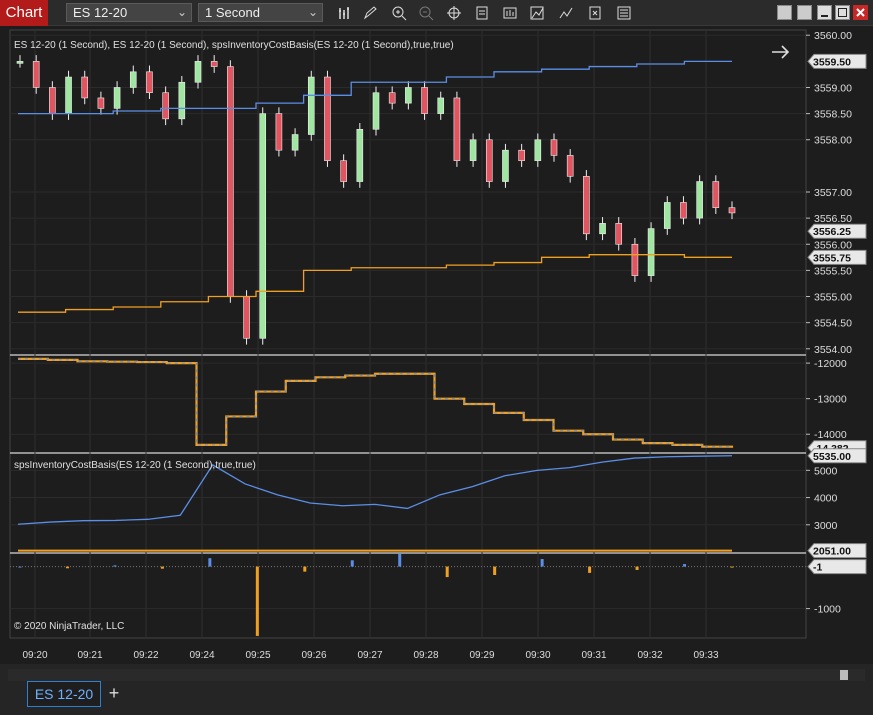 The height and width of the screenshot is (715, 873). What do you see at coordinates (649, 655) in the screenshot?
I see `time-tick-label: 09:32` at bounding box center [649, 655].